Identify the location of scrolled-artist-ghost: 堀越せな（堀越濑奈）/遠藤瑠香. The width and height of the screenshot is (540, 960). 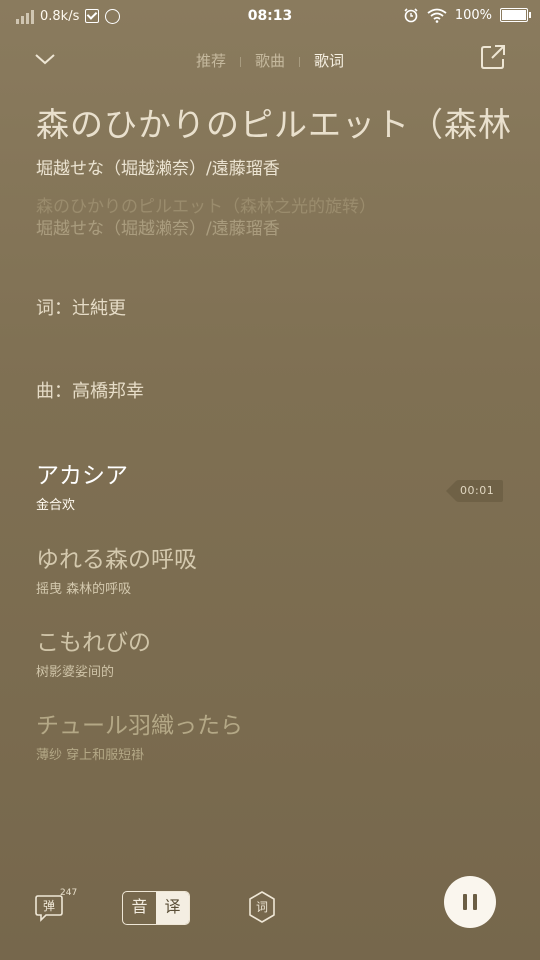
(158, 229).